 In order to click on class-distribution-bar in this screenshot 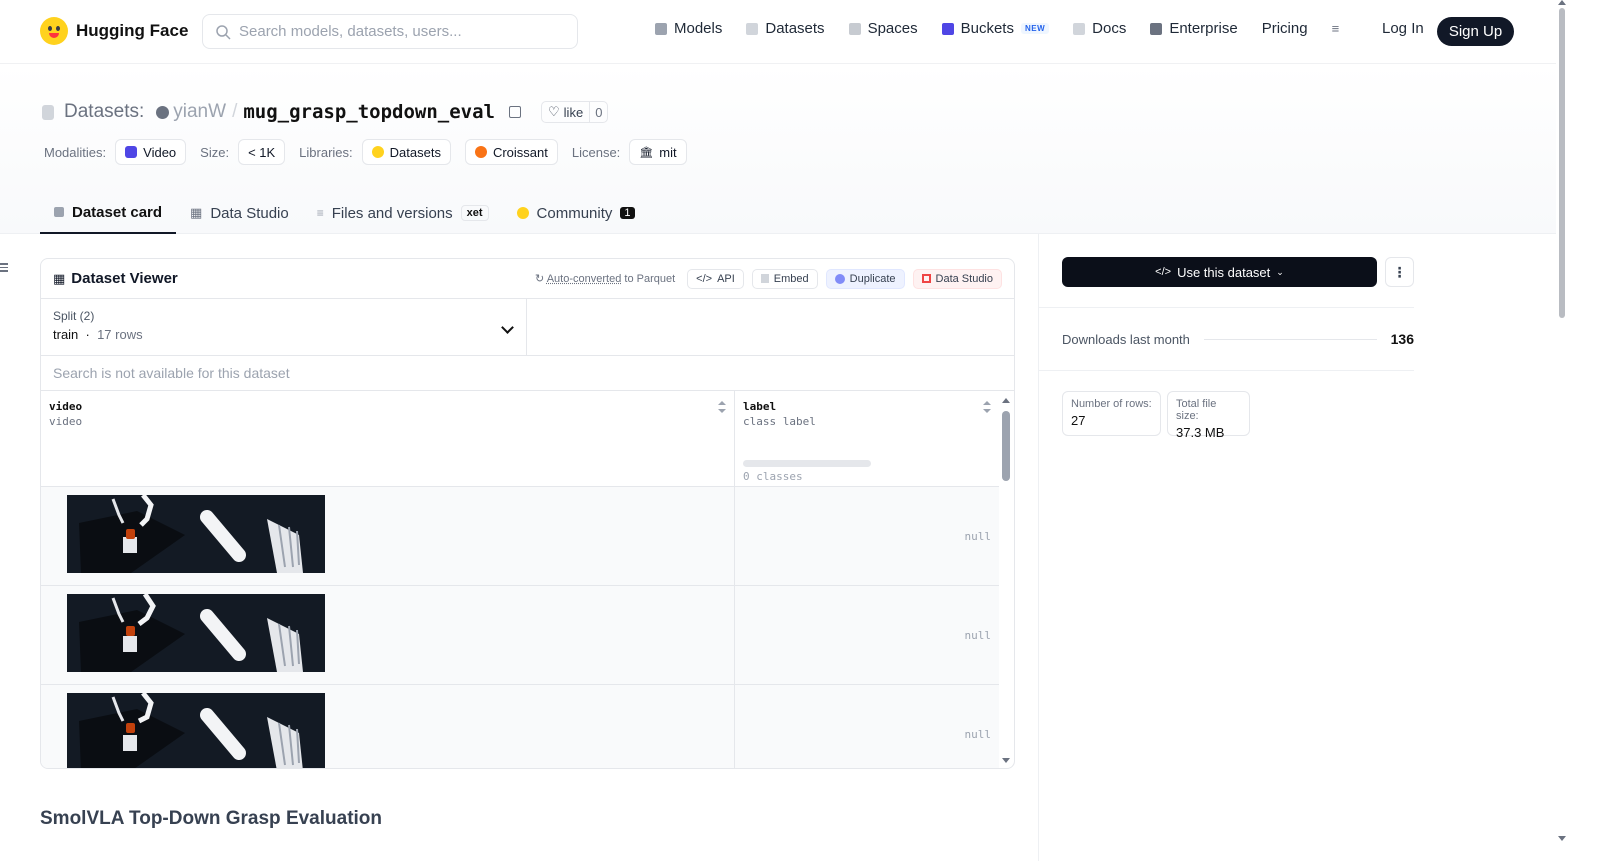, I will do `click(807, 463)`.